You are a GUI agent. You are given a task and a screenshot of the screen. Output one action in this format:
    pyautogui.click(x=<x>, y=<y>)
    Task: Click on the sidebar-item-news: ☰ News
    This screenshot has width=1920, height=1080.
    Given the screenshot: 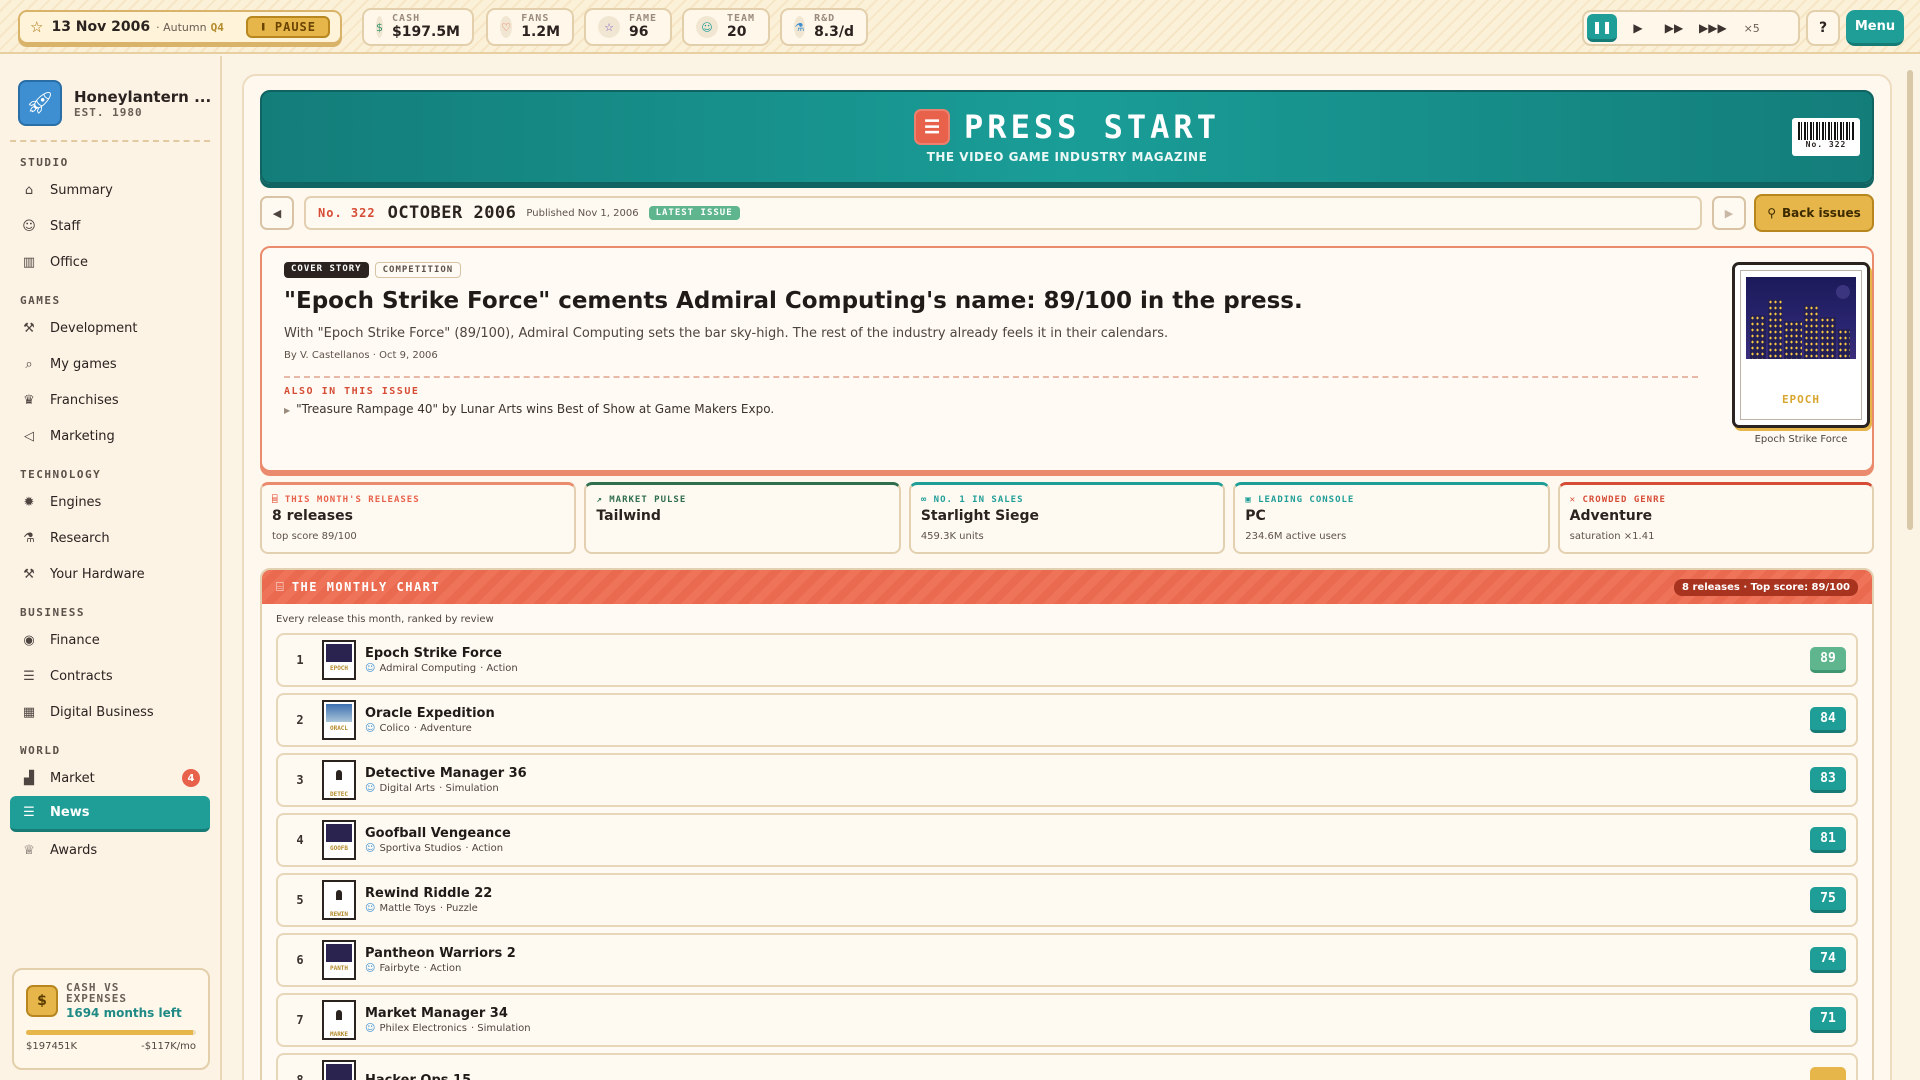 What is the action you would take?
    pyautogui.click(x=110, y=814)
    